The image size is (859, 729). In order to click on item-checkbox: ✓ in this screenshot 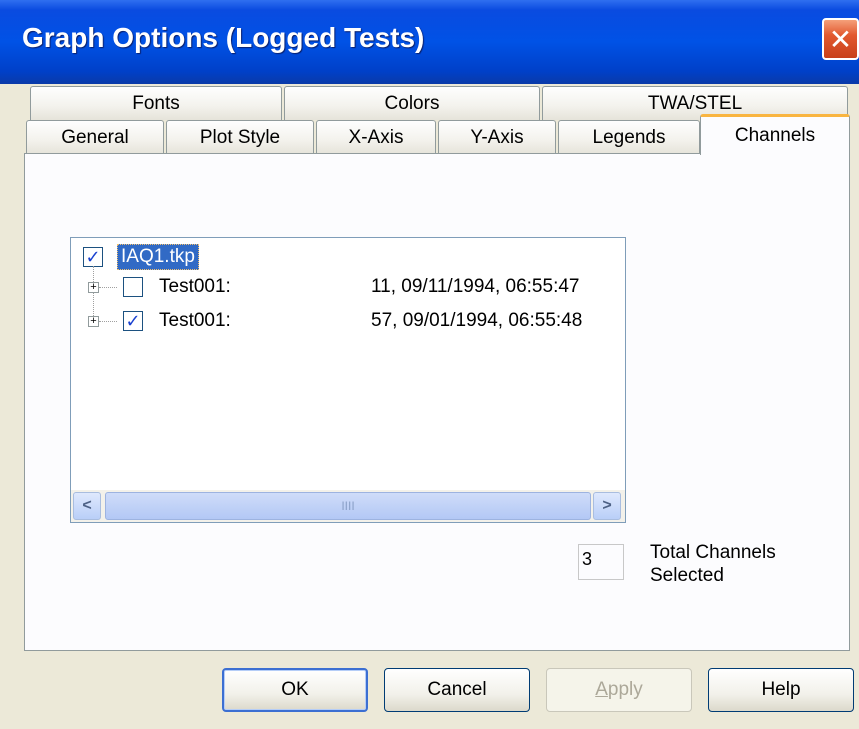, I will do `click(133, 321)`.